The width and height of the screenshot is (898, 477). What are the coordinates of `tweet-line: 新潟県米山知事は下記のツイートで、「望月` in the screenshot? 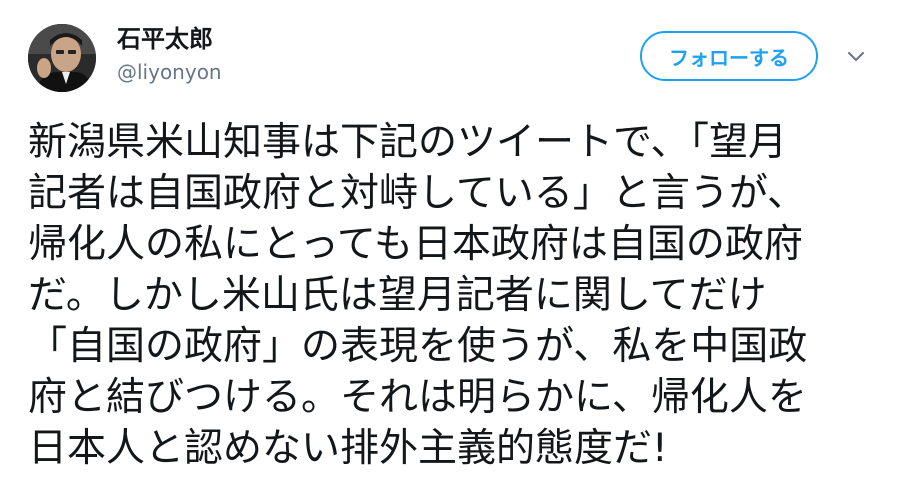 It's located at (407, 142).